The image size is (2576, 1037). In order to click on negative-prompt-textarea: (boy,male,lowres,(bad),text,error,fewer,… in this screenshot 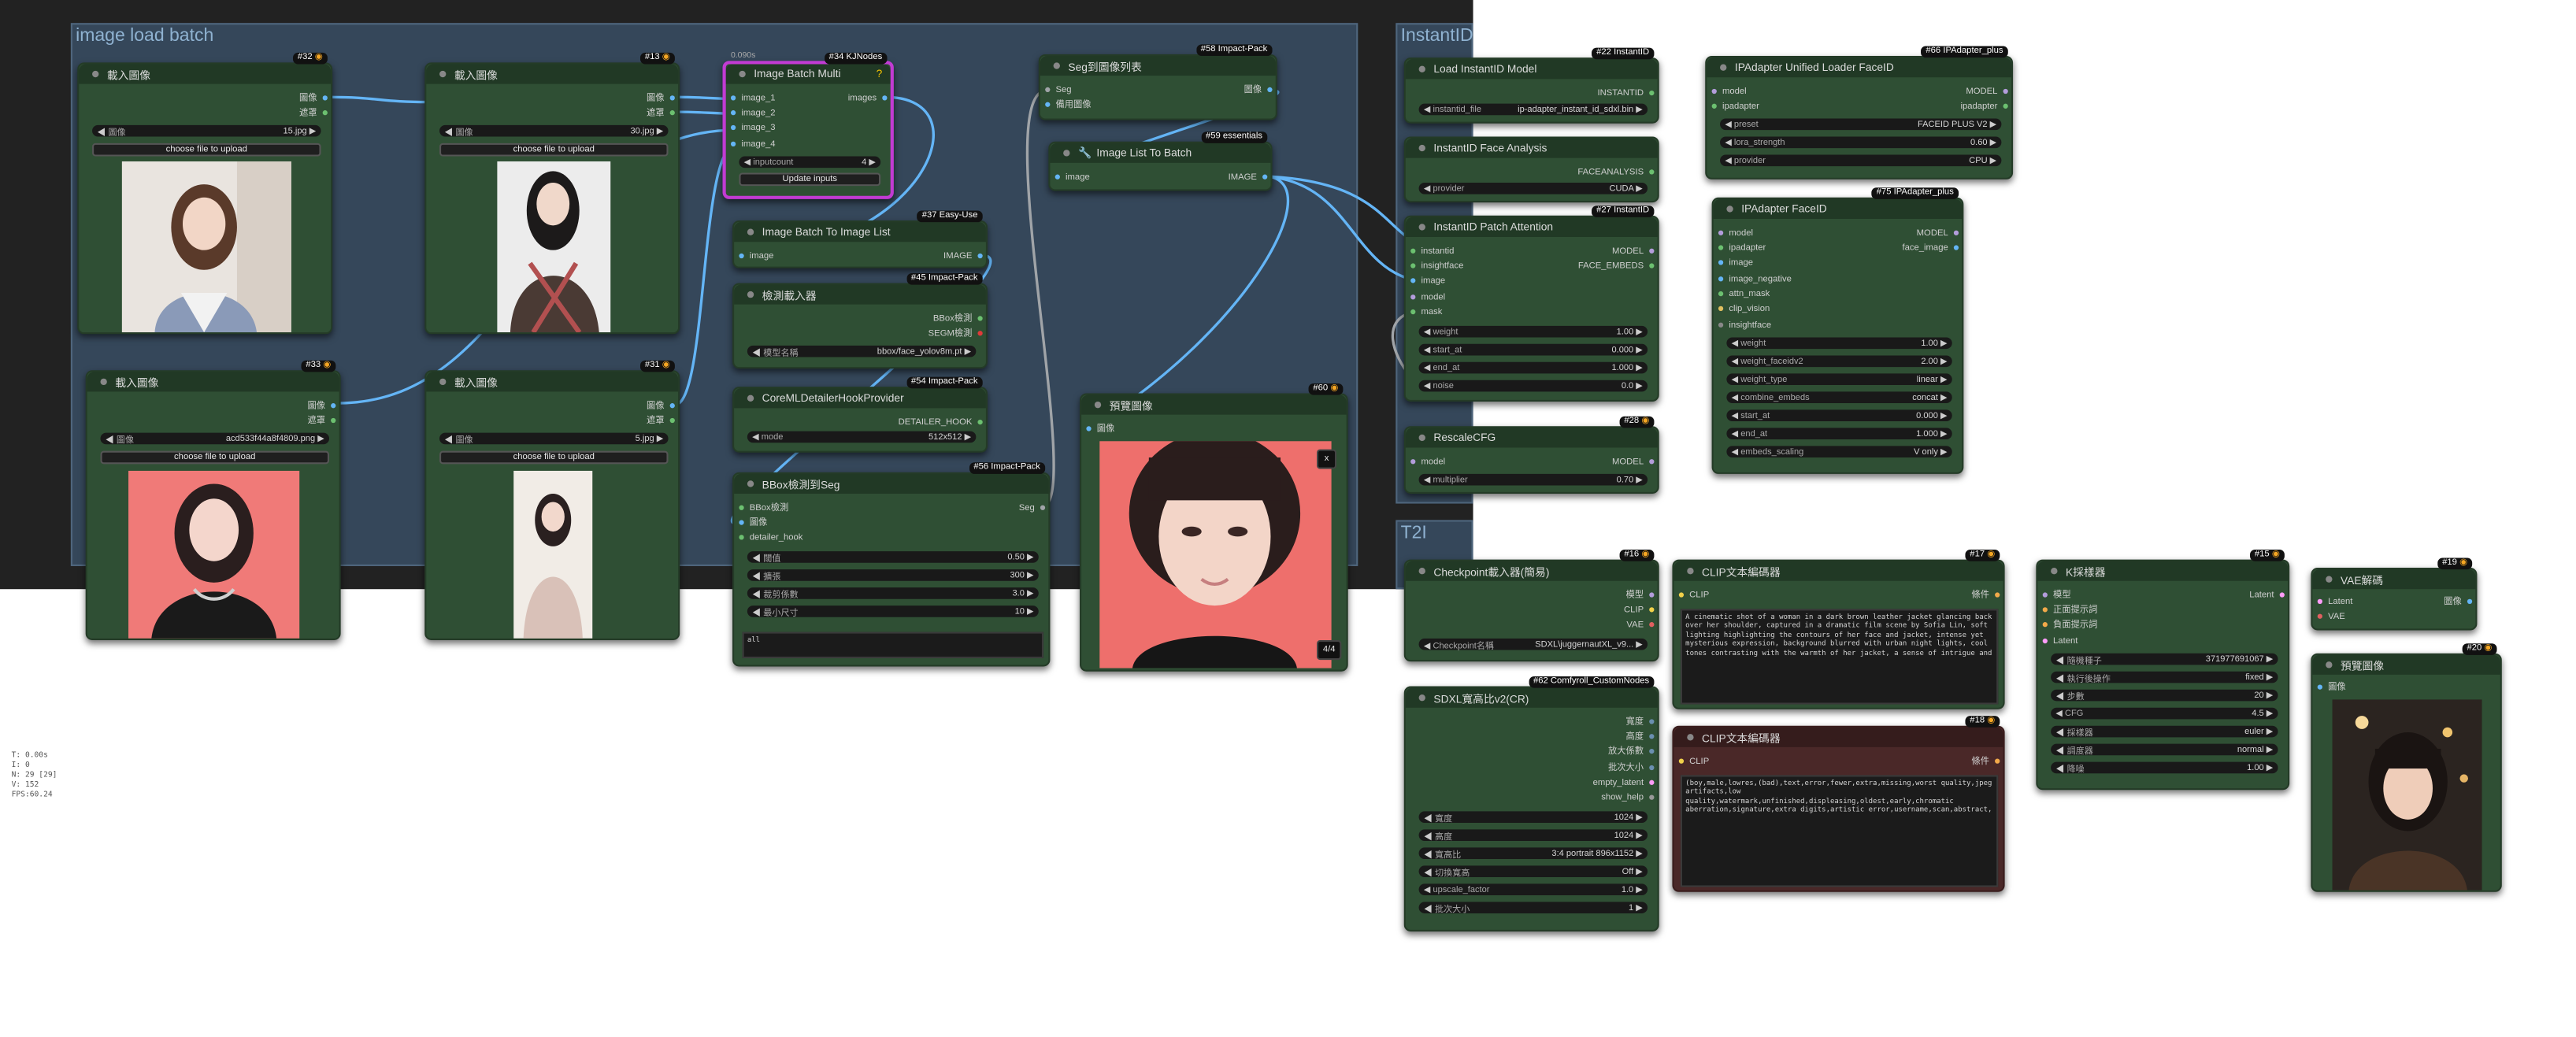, I will do `click(1839, 831)`.